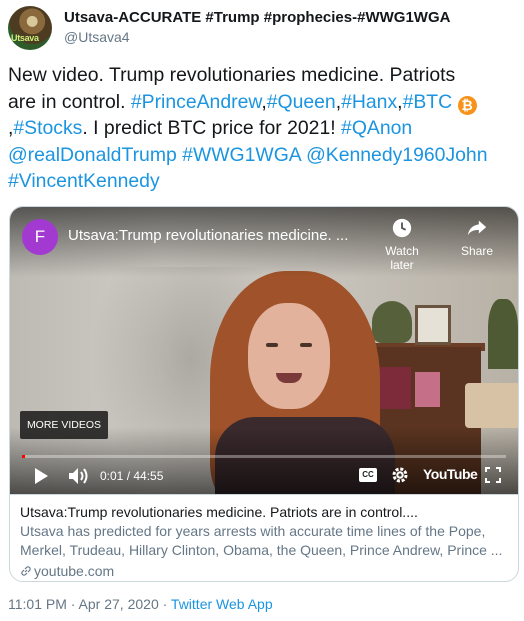  I want to click on author-avatar: Utsava, so click(30, 28).